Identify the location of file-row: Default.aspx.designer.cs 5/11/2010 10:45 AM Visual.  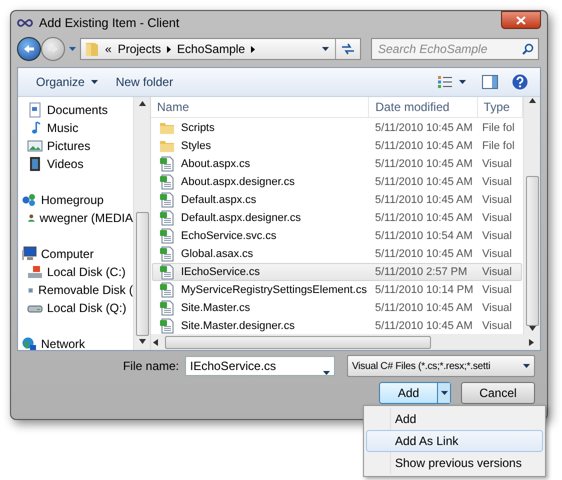
(337, 218).